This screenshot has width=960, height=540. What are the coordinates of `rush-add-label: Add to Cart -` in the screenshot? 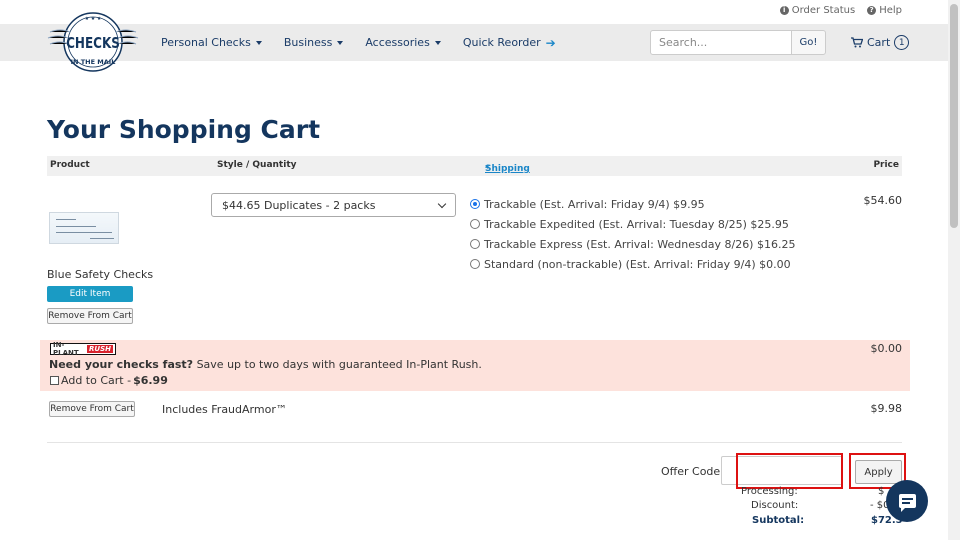 It's located at (96, 380).